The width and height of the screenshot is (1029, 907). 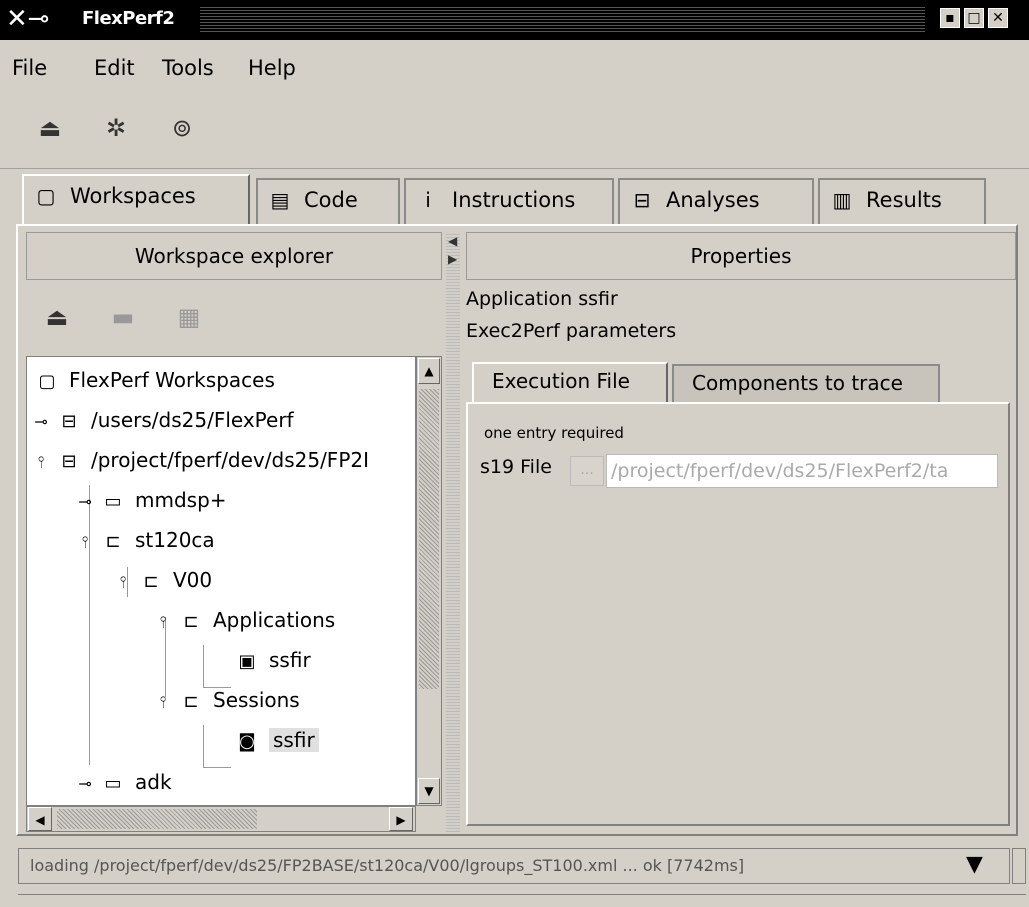 What do you see at coordinates (188, 68) in the screenshot?
I see `menu-tools: Tools` at bounding box center [188, 68].